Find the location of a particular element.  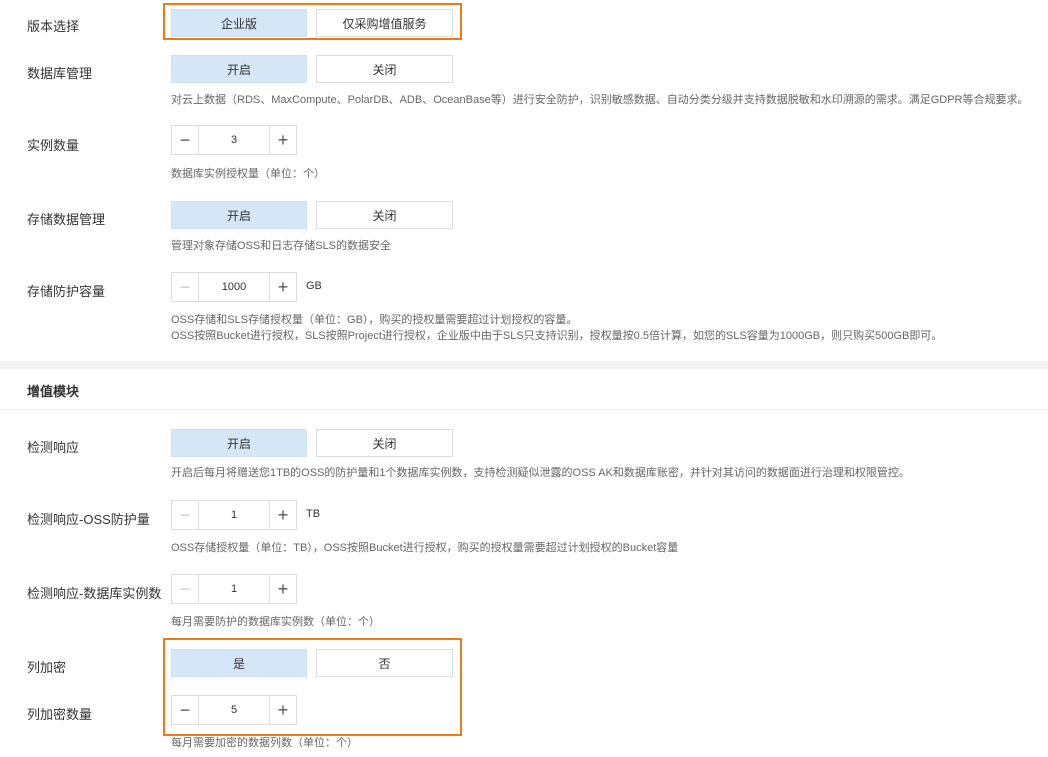

detect-response-on-button: 开启 is located at coordinates (239, 443).